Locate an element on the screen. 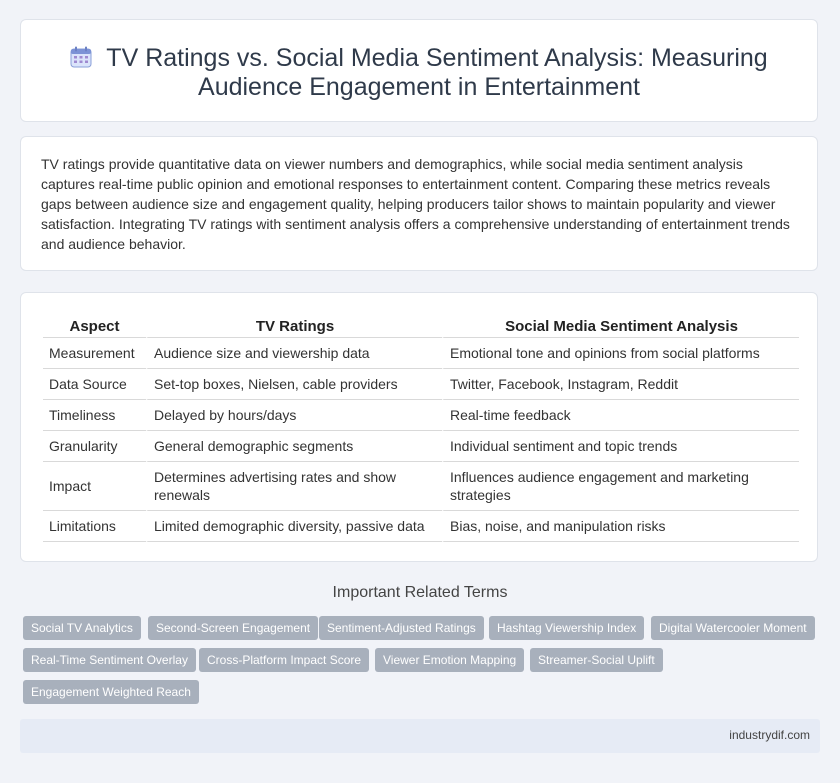 This screenshot has width=840, height=783. tag-second-screen-engagement: Second-Screen Engagement is located at coordinates (233, 628).